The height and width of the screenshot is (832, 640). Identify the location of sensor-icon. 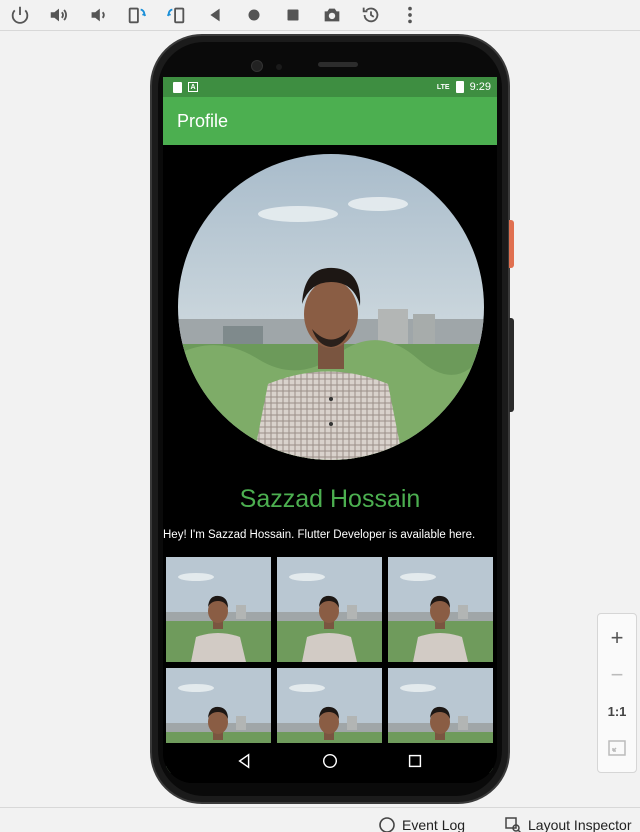
(279, 67).